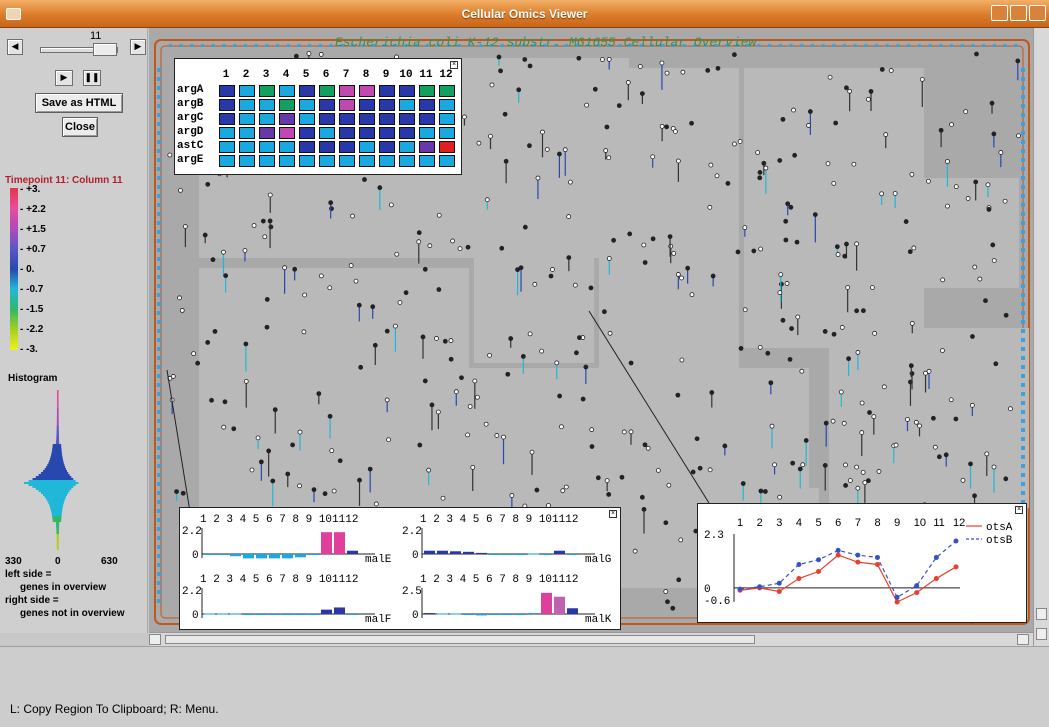 This screenshot has width=1049, height=727. I want to click on scroll-right-icon, so click(1023, 639).